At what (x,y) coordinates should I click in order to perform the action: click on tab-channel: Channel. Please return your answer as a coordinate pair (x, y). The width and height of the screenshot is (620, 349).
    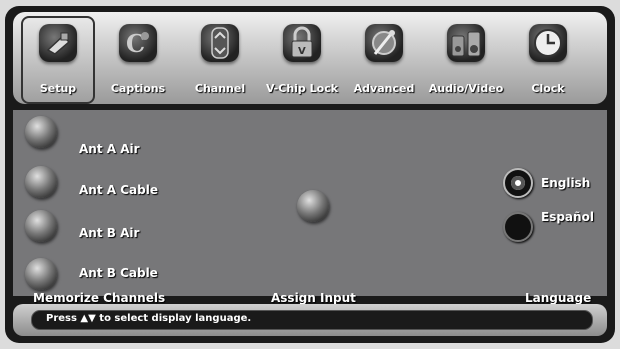
    Looking at the image, I should click on (220, 59).